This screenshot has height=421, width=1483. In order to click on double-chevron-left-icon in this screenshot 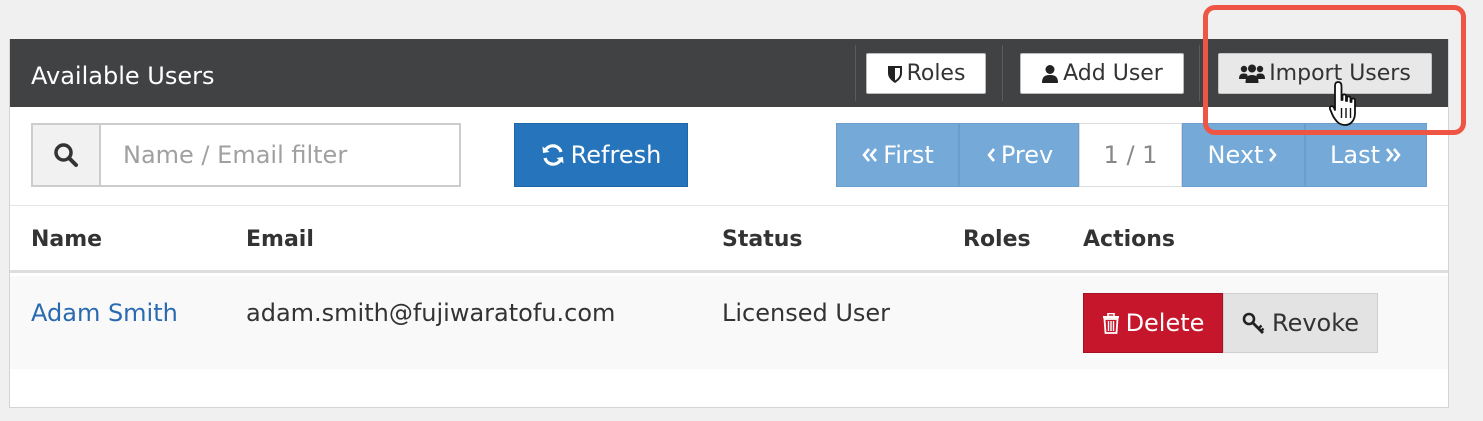, I will do `click(870, 155)`.